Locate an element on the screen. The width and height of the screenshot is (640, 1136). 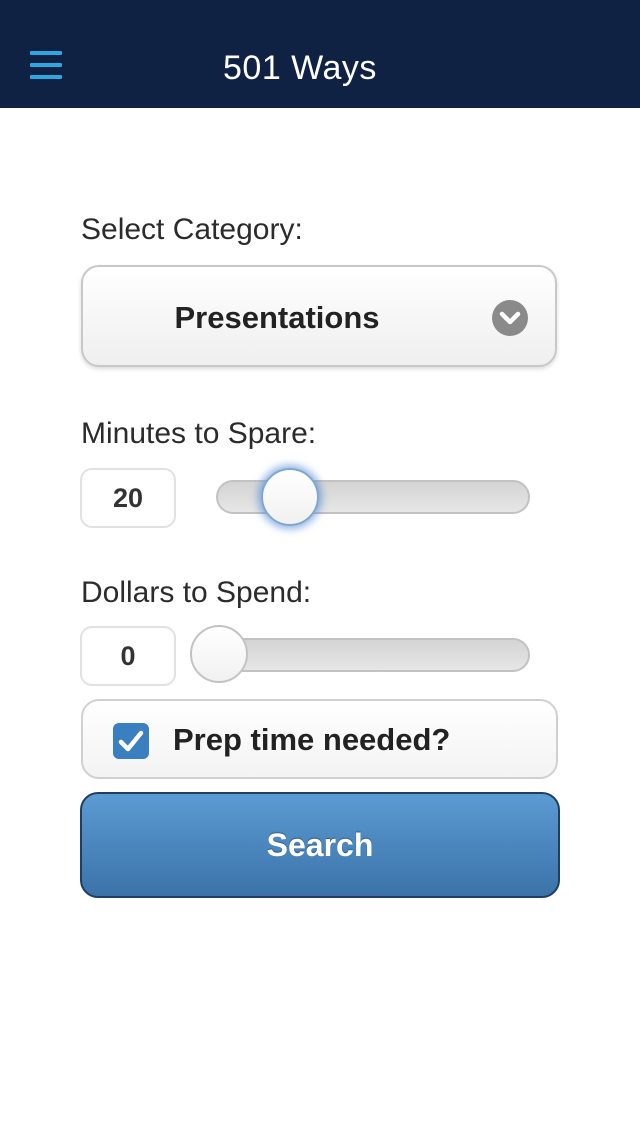
checkmark-icon is located at coordinates (131, 741).